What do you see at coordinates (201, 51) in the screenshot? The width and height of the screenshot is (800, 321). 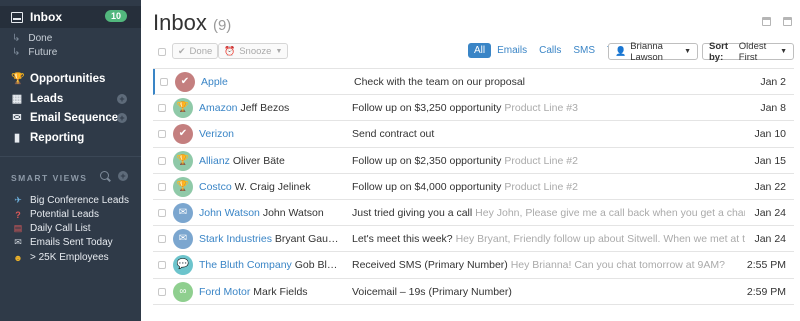 I see `done-button-label: Done` at bounding box center [201, 51].